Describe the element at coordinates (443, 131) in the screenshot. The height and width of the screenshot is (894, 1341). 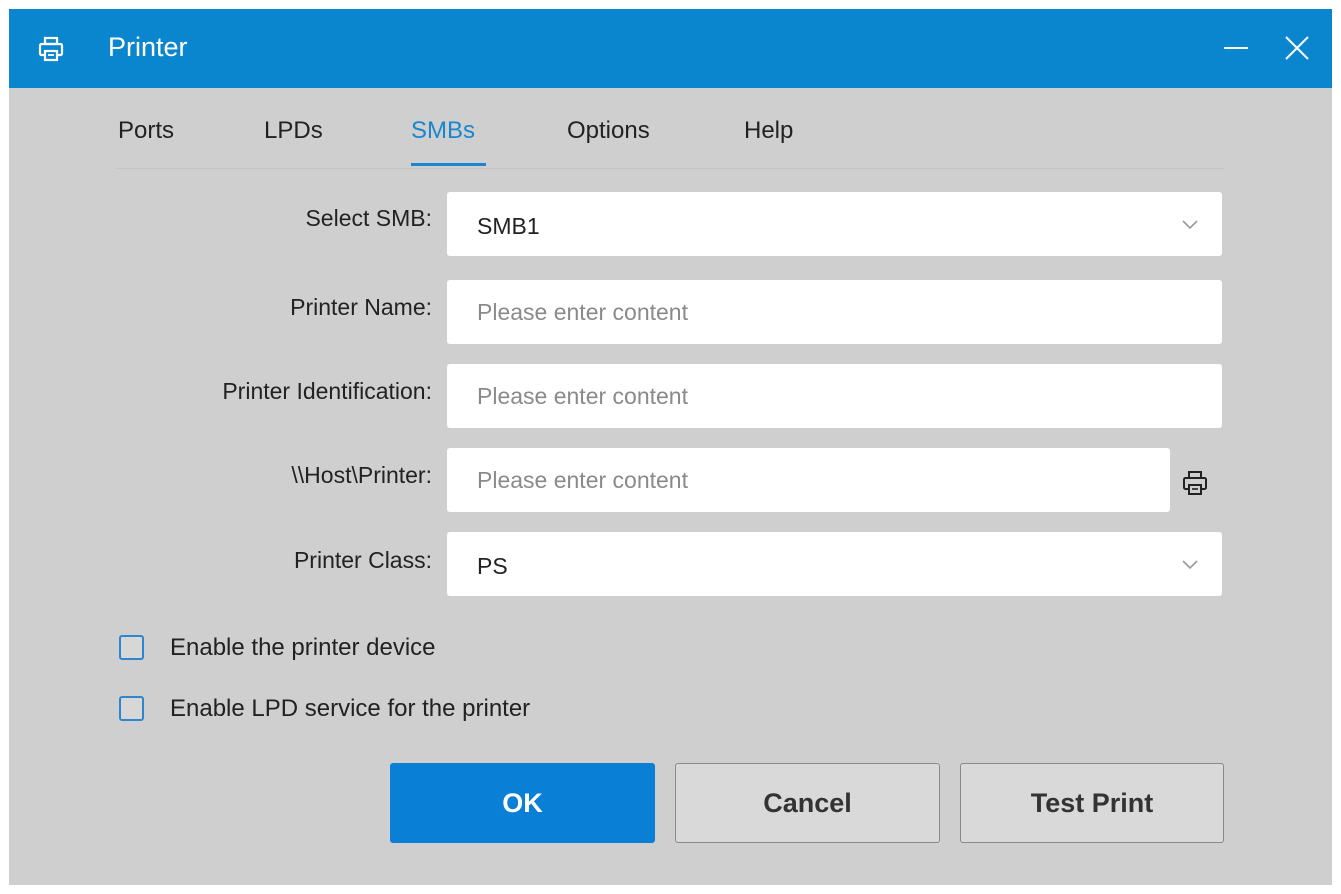
I see `tab-smbs: SMBs` at that location.